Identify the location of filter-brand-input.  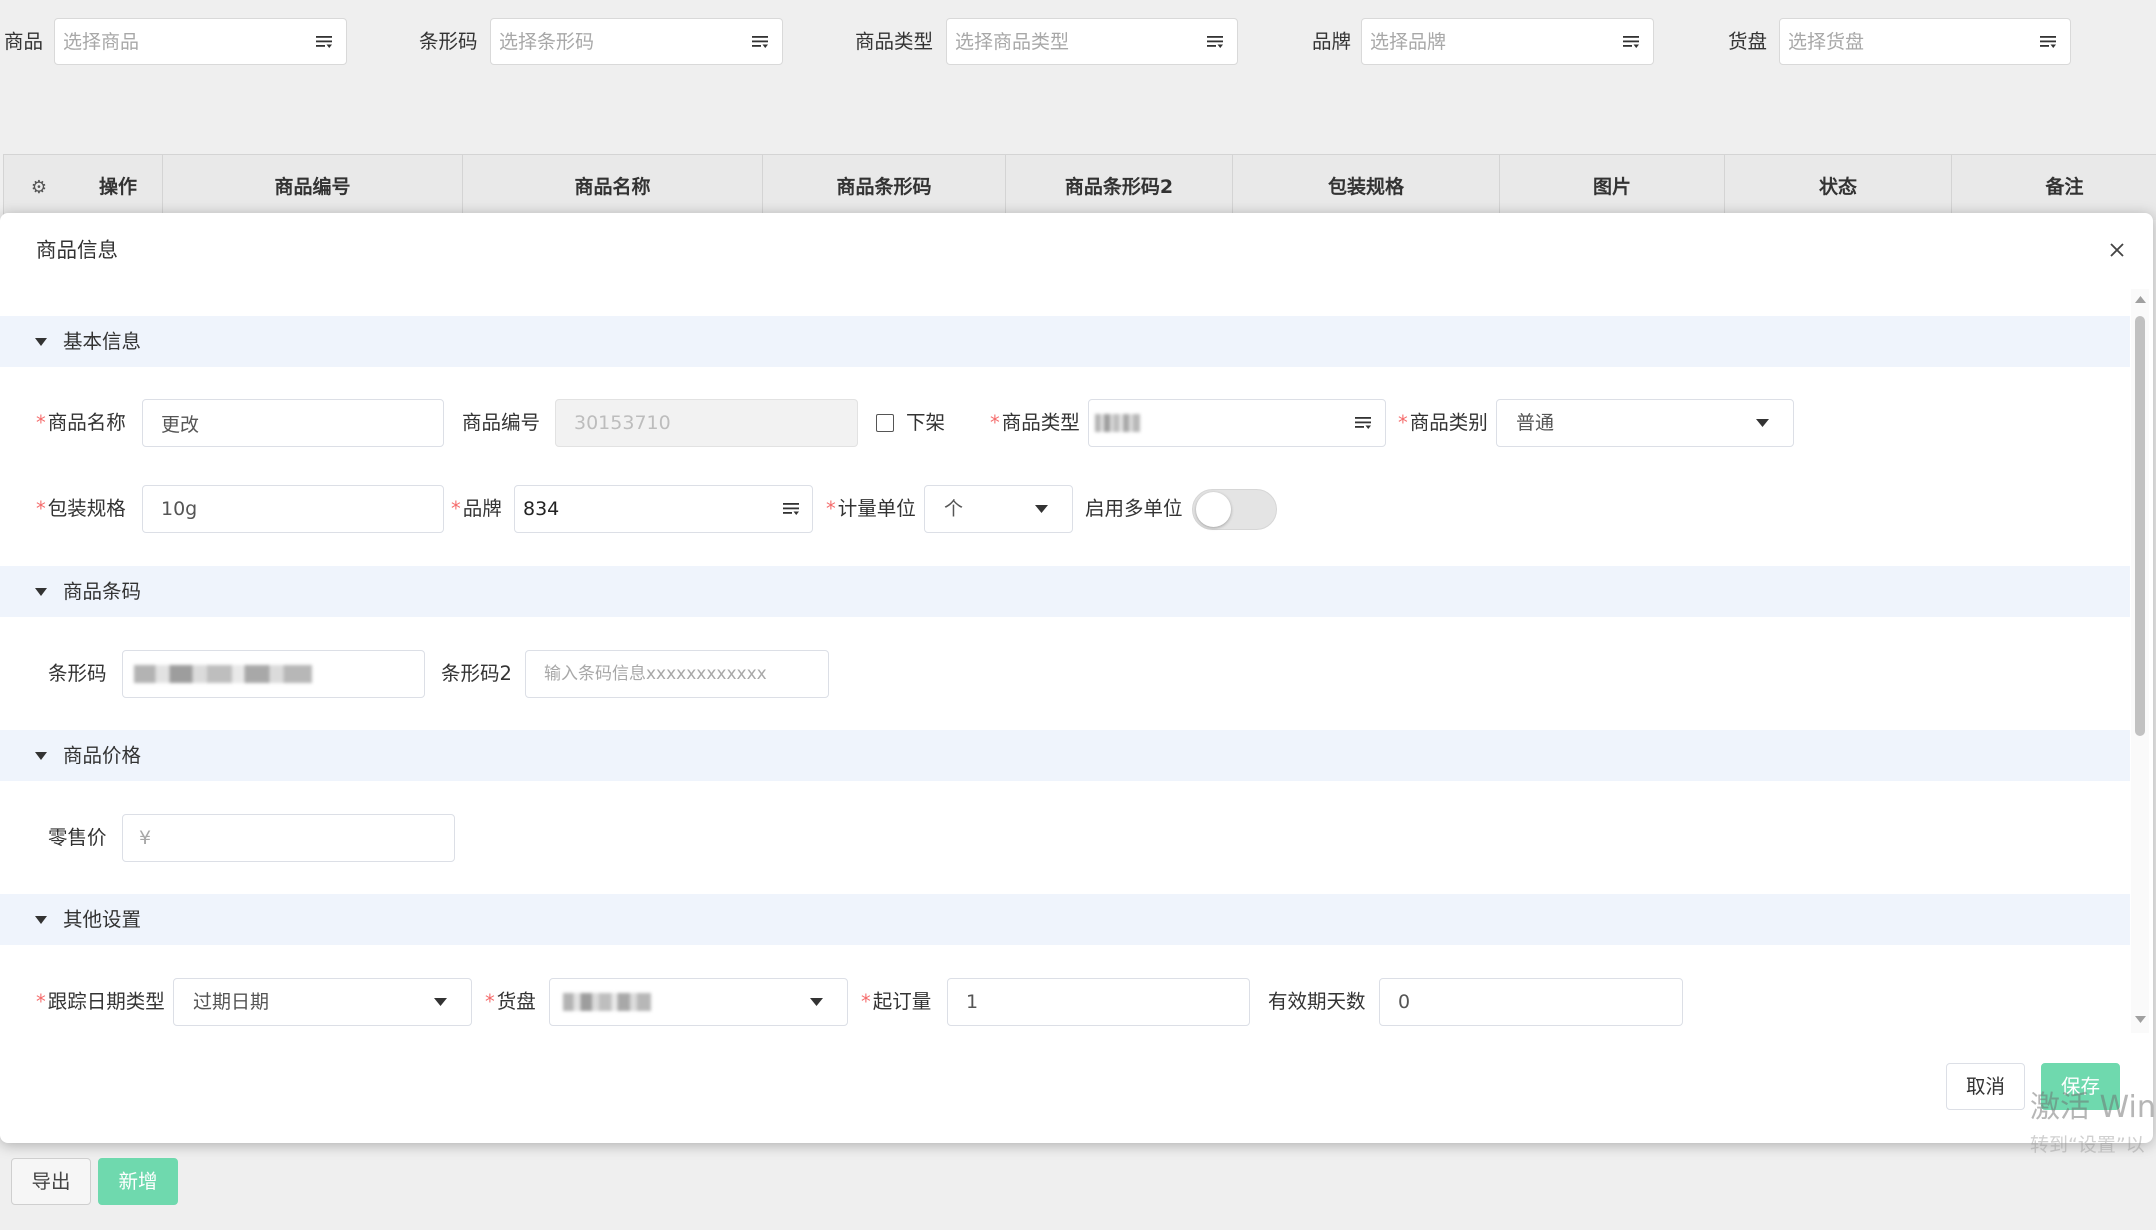
(1487, 41).